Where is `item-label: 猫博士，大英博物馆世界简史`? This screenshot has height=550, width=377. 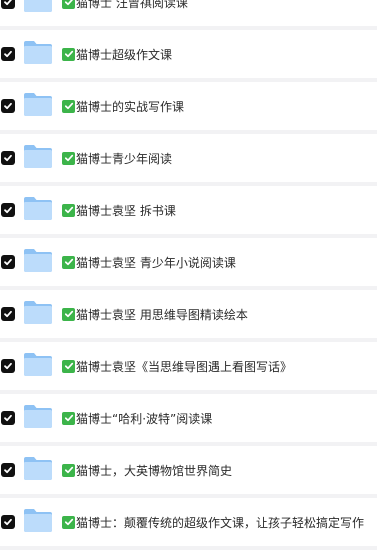
item-label: 猫博士，大英博物馆世界简史 is located at coordinates (154, 470).